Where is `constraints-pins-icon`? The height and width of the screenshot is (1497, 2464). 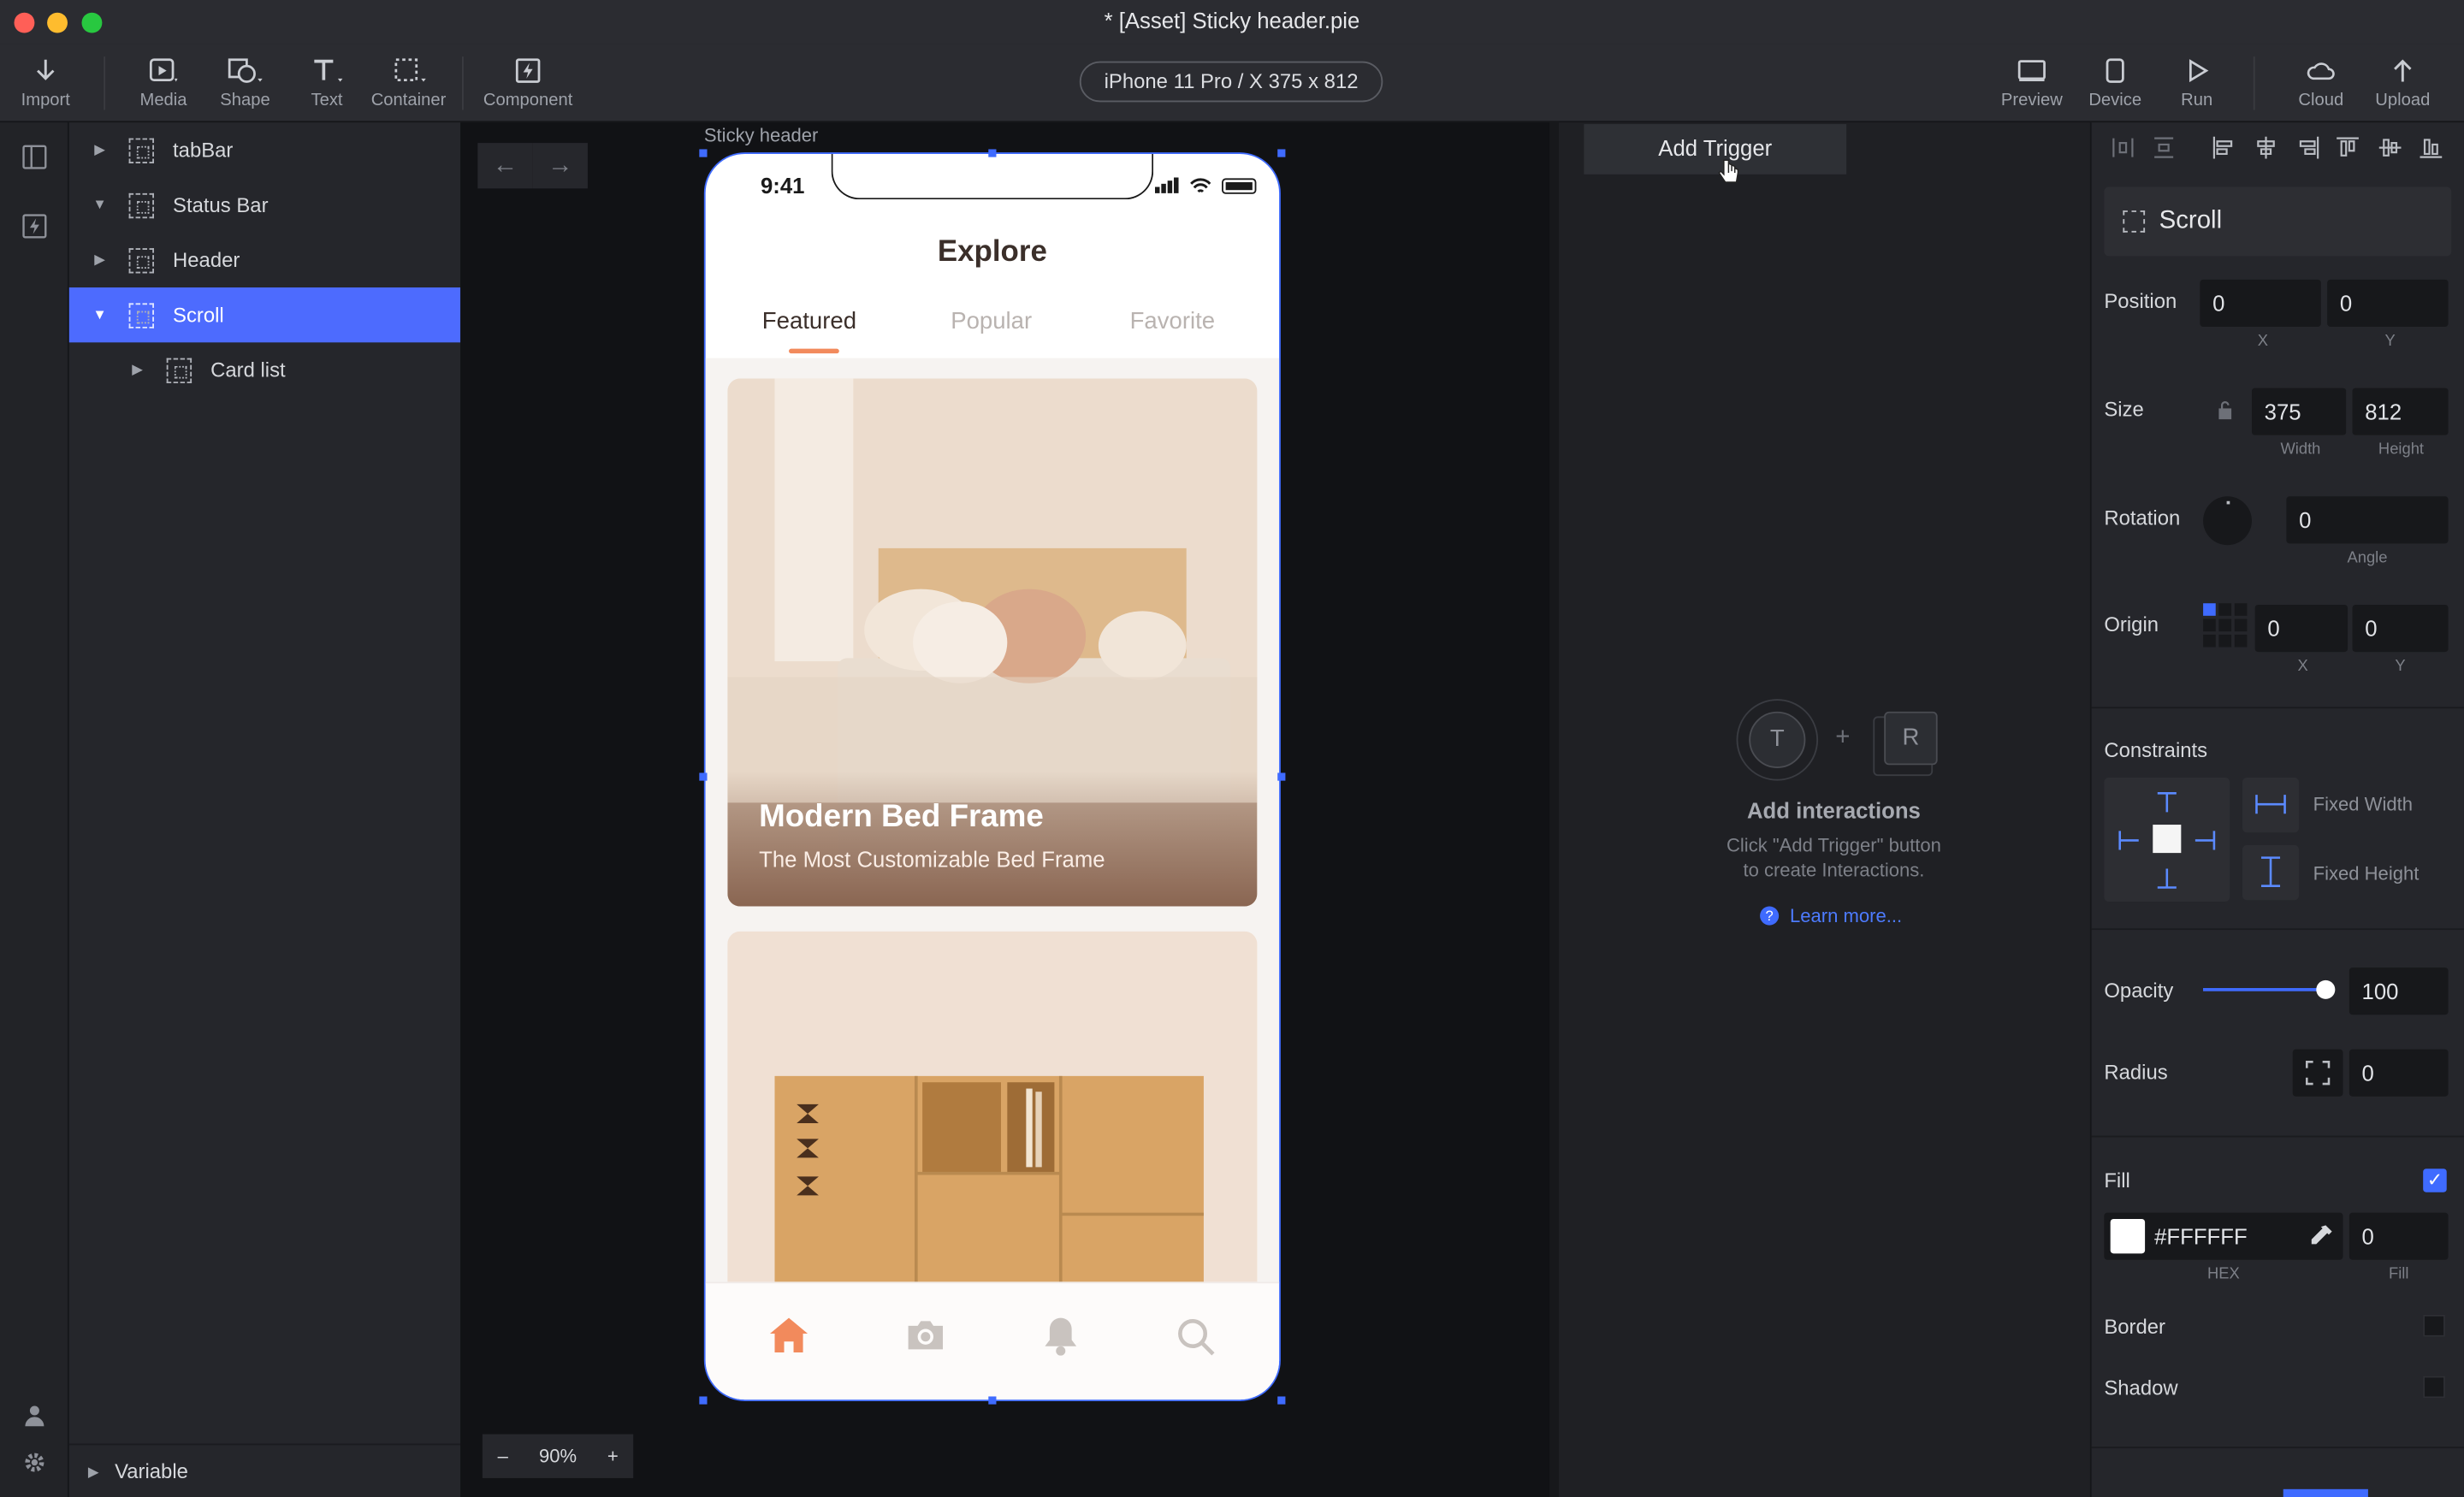 constraints-pins-icon is located at coordinates (2167, 840).